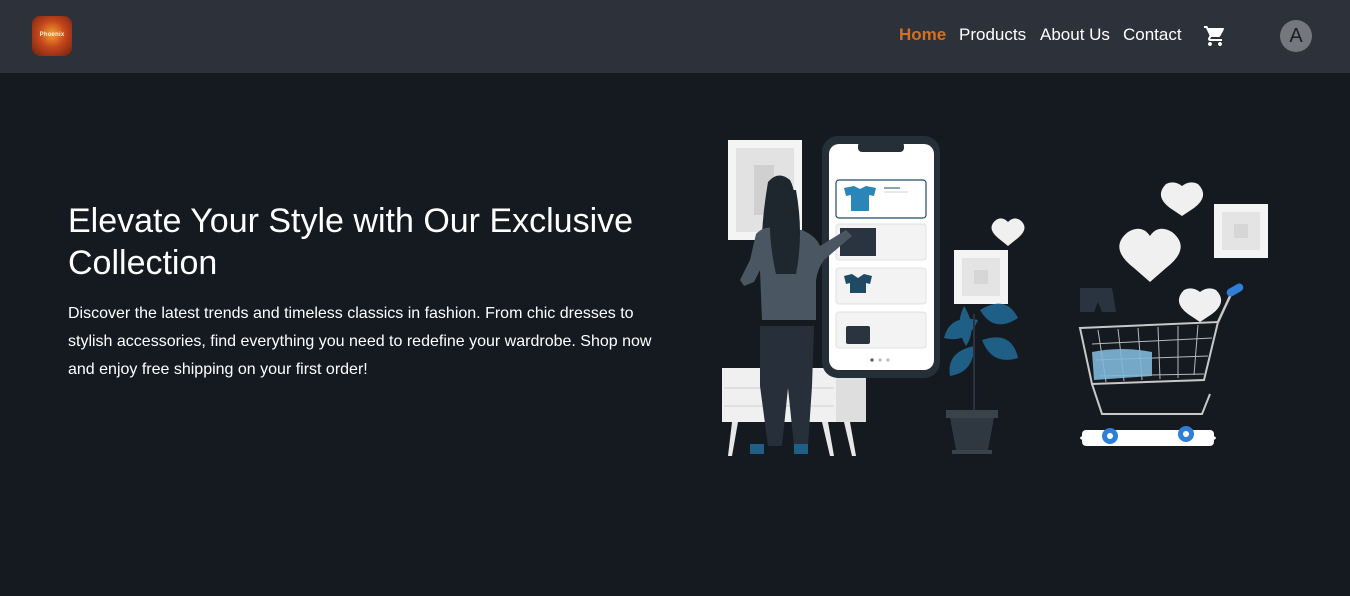 This screenshot has height=596, width=1350. Describe the element at coordinates (1152, 35) in the screenshot. I see `nav-contact-link: Contact` at that location.